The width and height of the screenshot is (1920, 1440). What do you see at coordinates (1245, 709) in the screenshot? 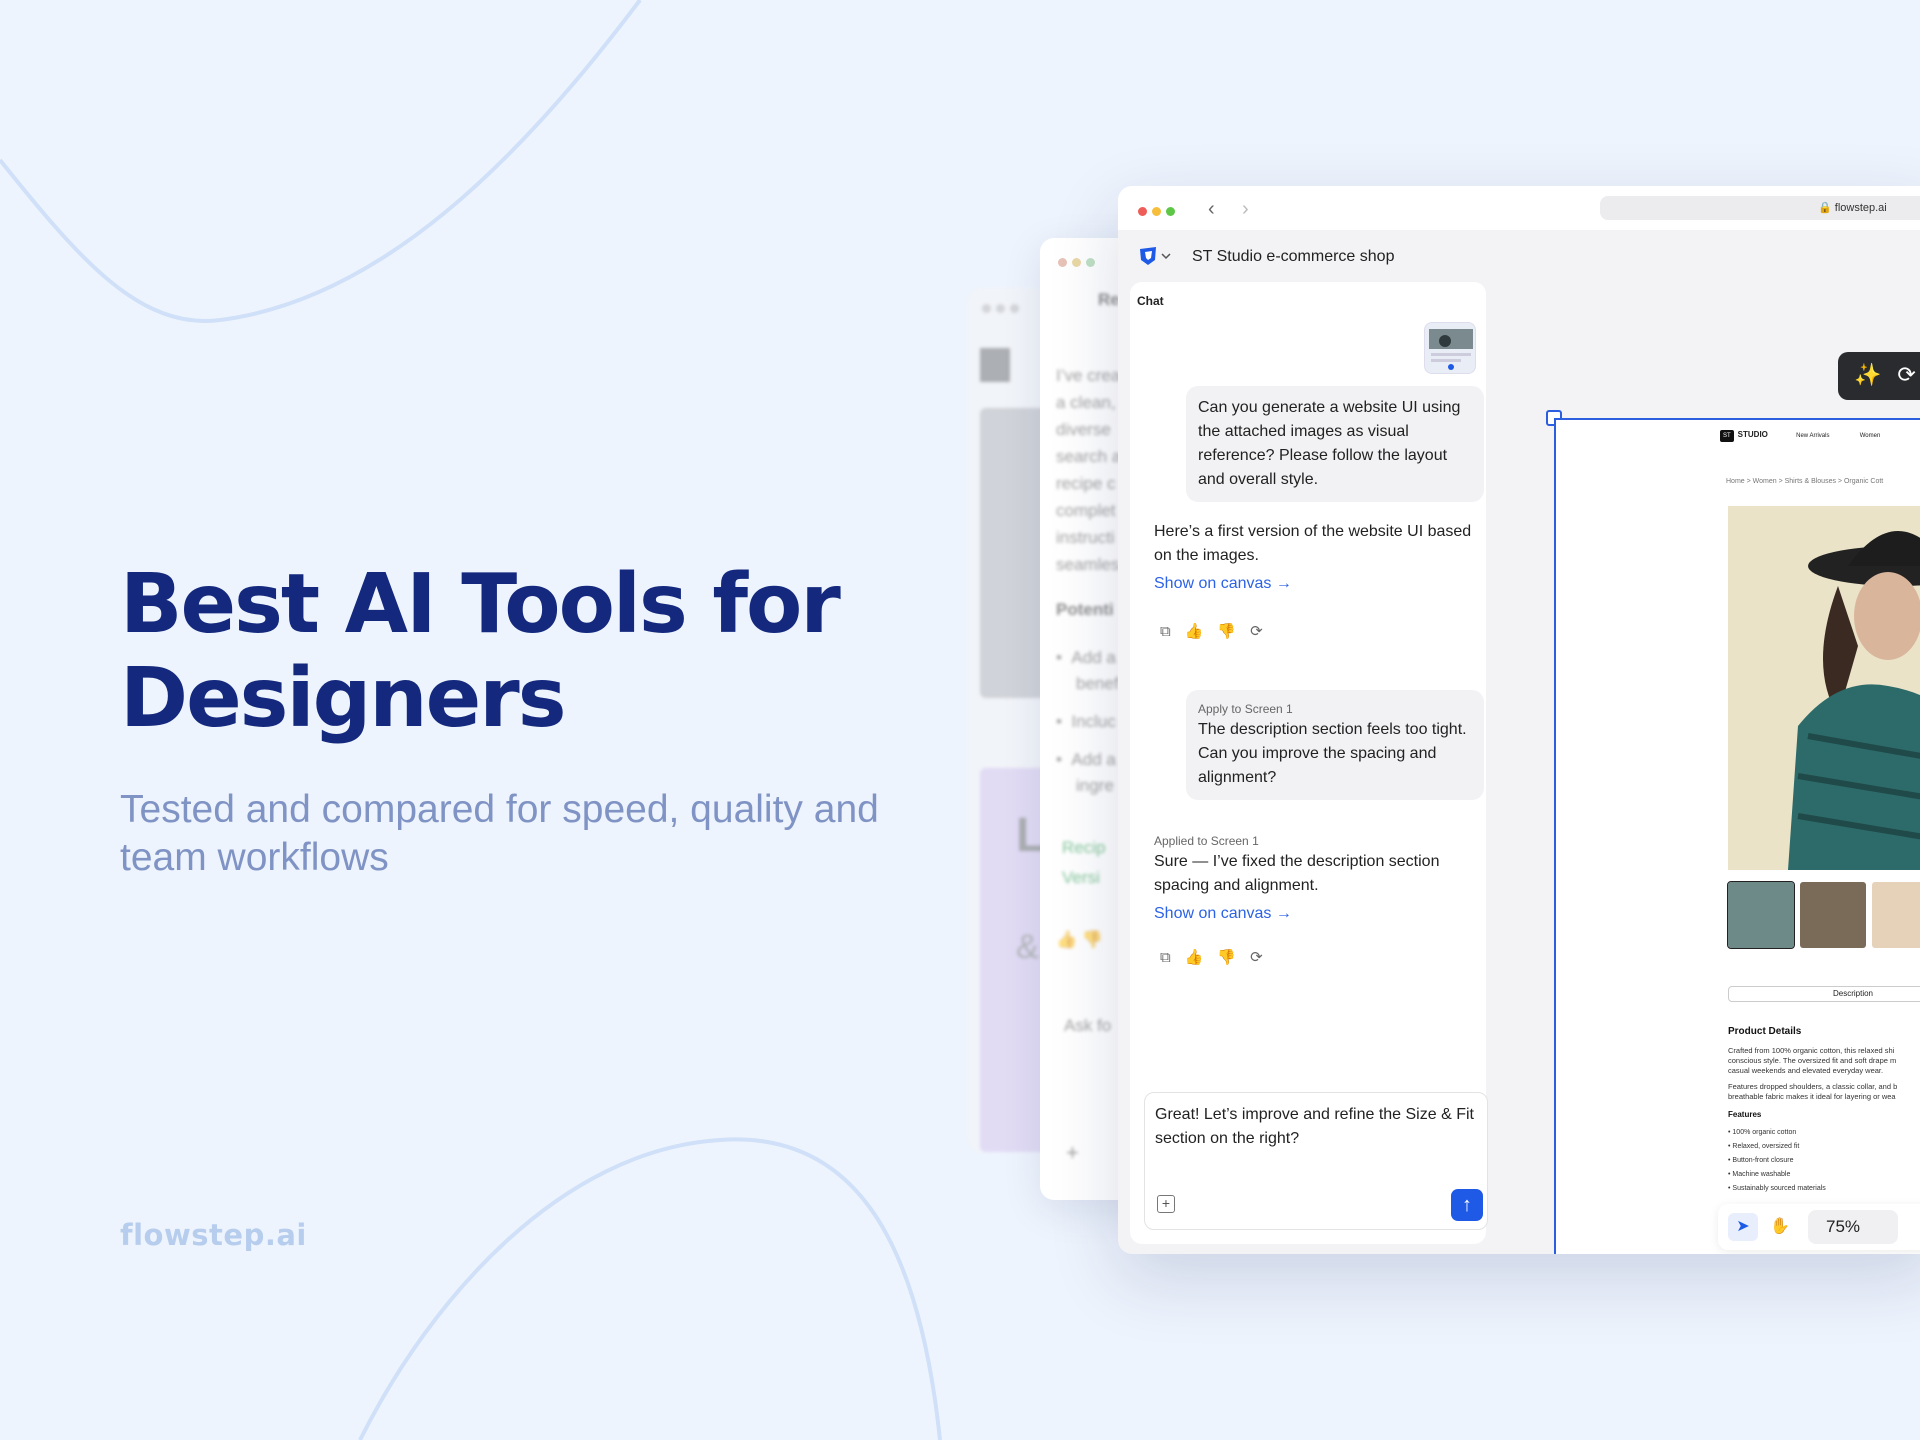
I see `message-meta: Apply to Screen 1` at bounding box center [1245, 709].